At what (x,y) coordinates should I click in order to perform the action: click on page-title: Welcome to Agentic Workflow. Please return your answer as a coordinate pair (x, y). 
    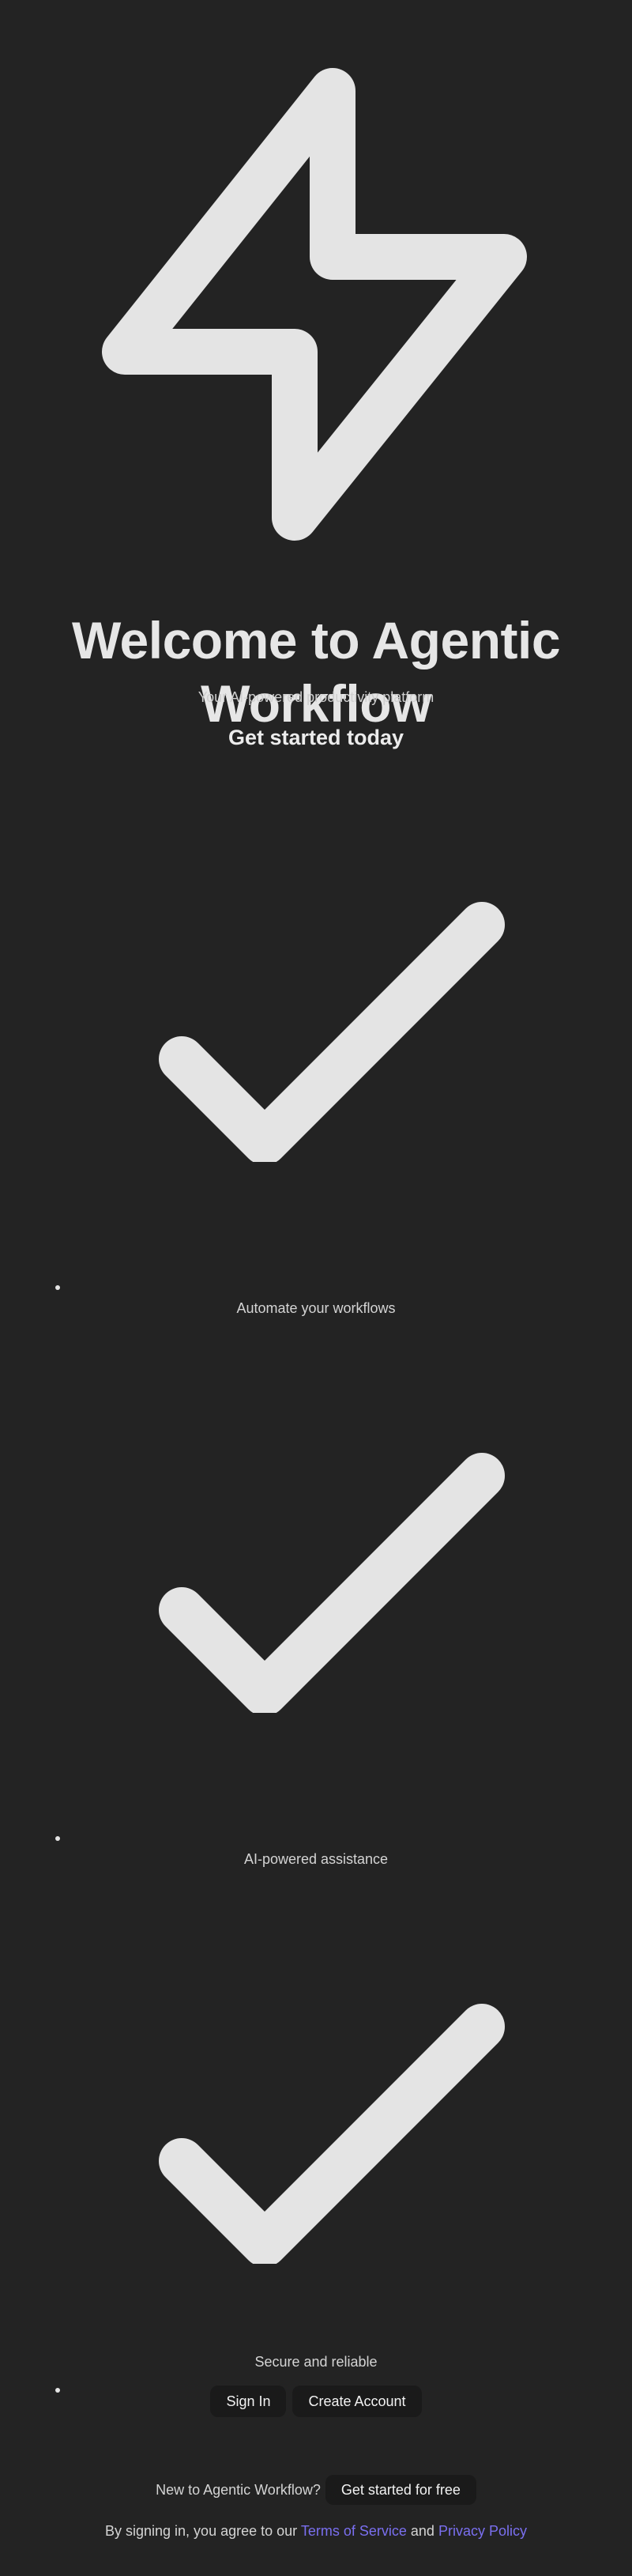
    Looking at the image, I should click on (316, 672).